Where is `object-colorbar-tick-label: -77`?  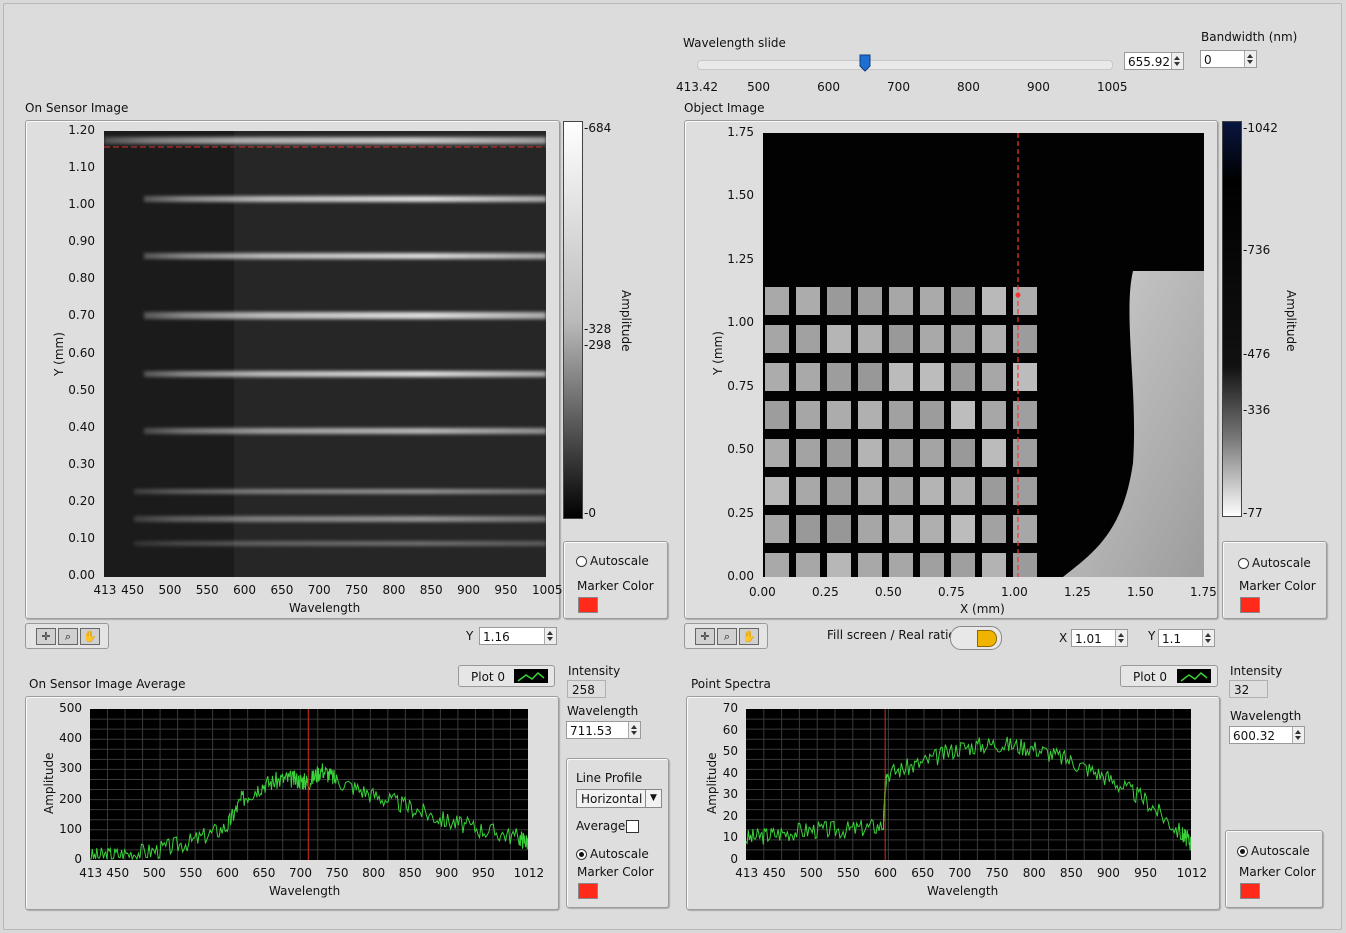 object-colorbar-tick-label: -77 is located at coordinates (1253, 513).